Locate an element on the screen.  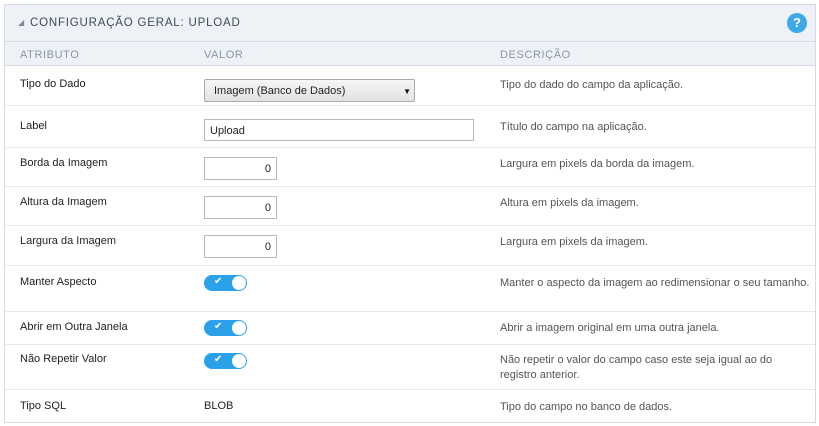
row-label: Largura da Imagem is located at coordinates (68, 241).